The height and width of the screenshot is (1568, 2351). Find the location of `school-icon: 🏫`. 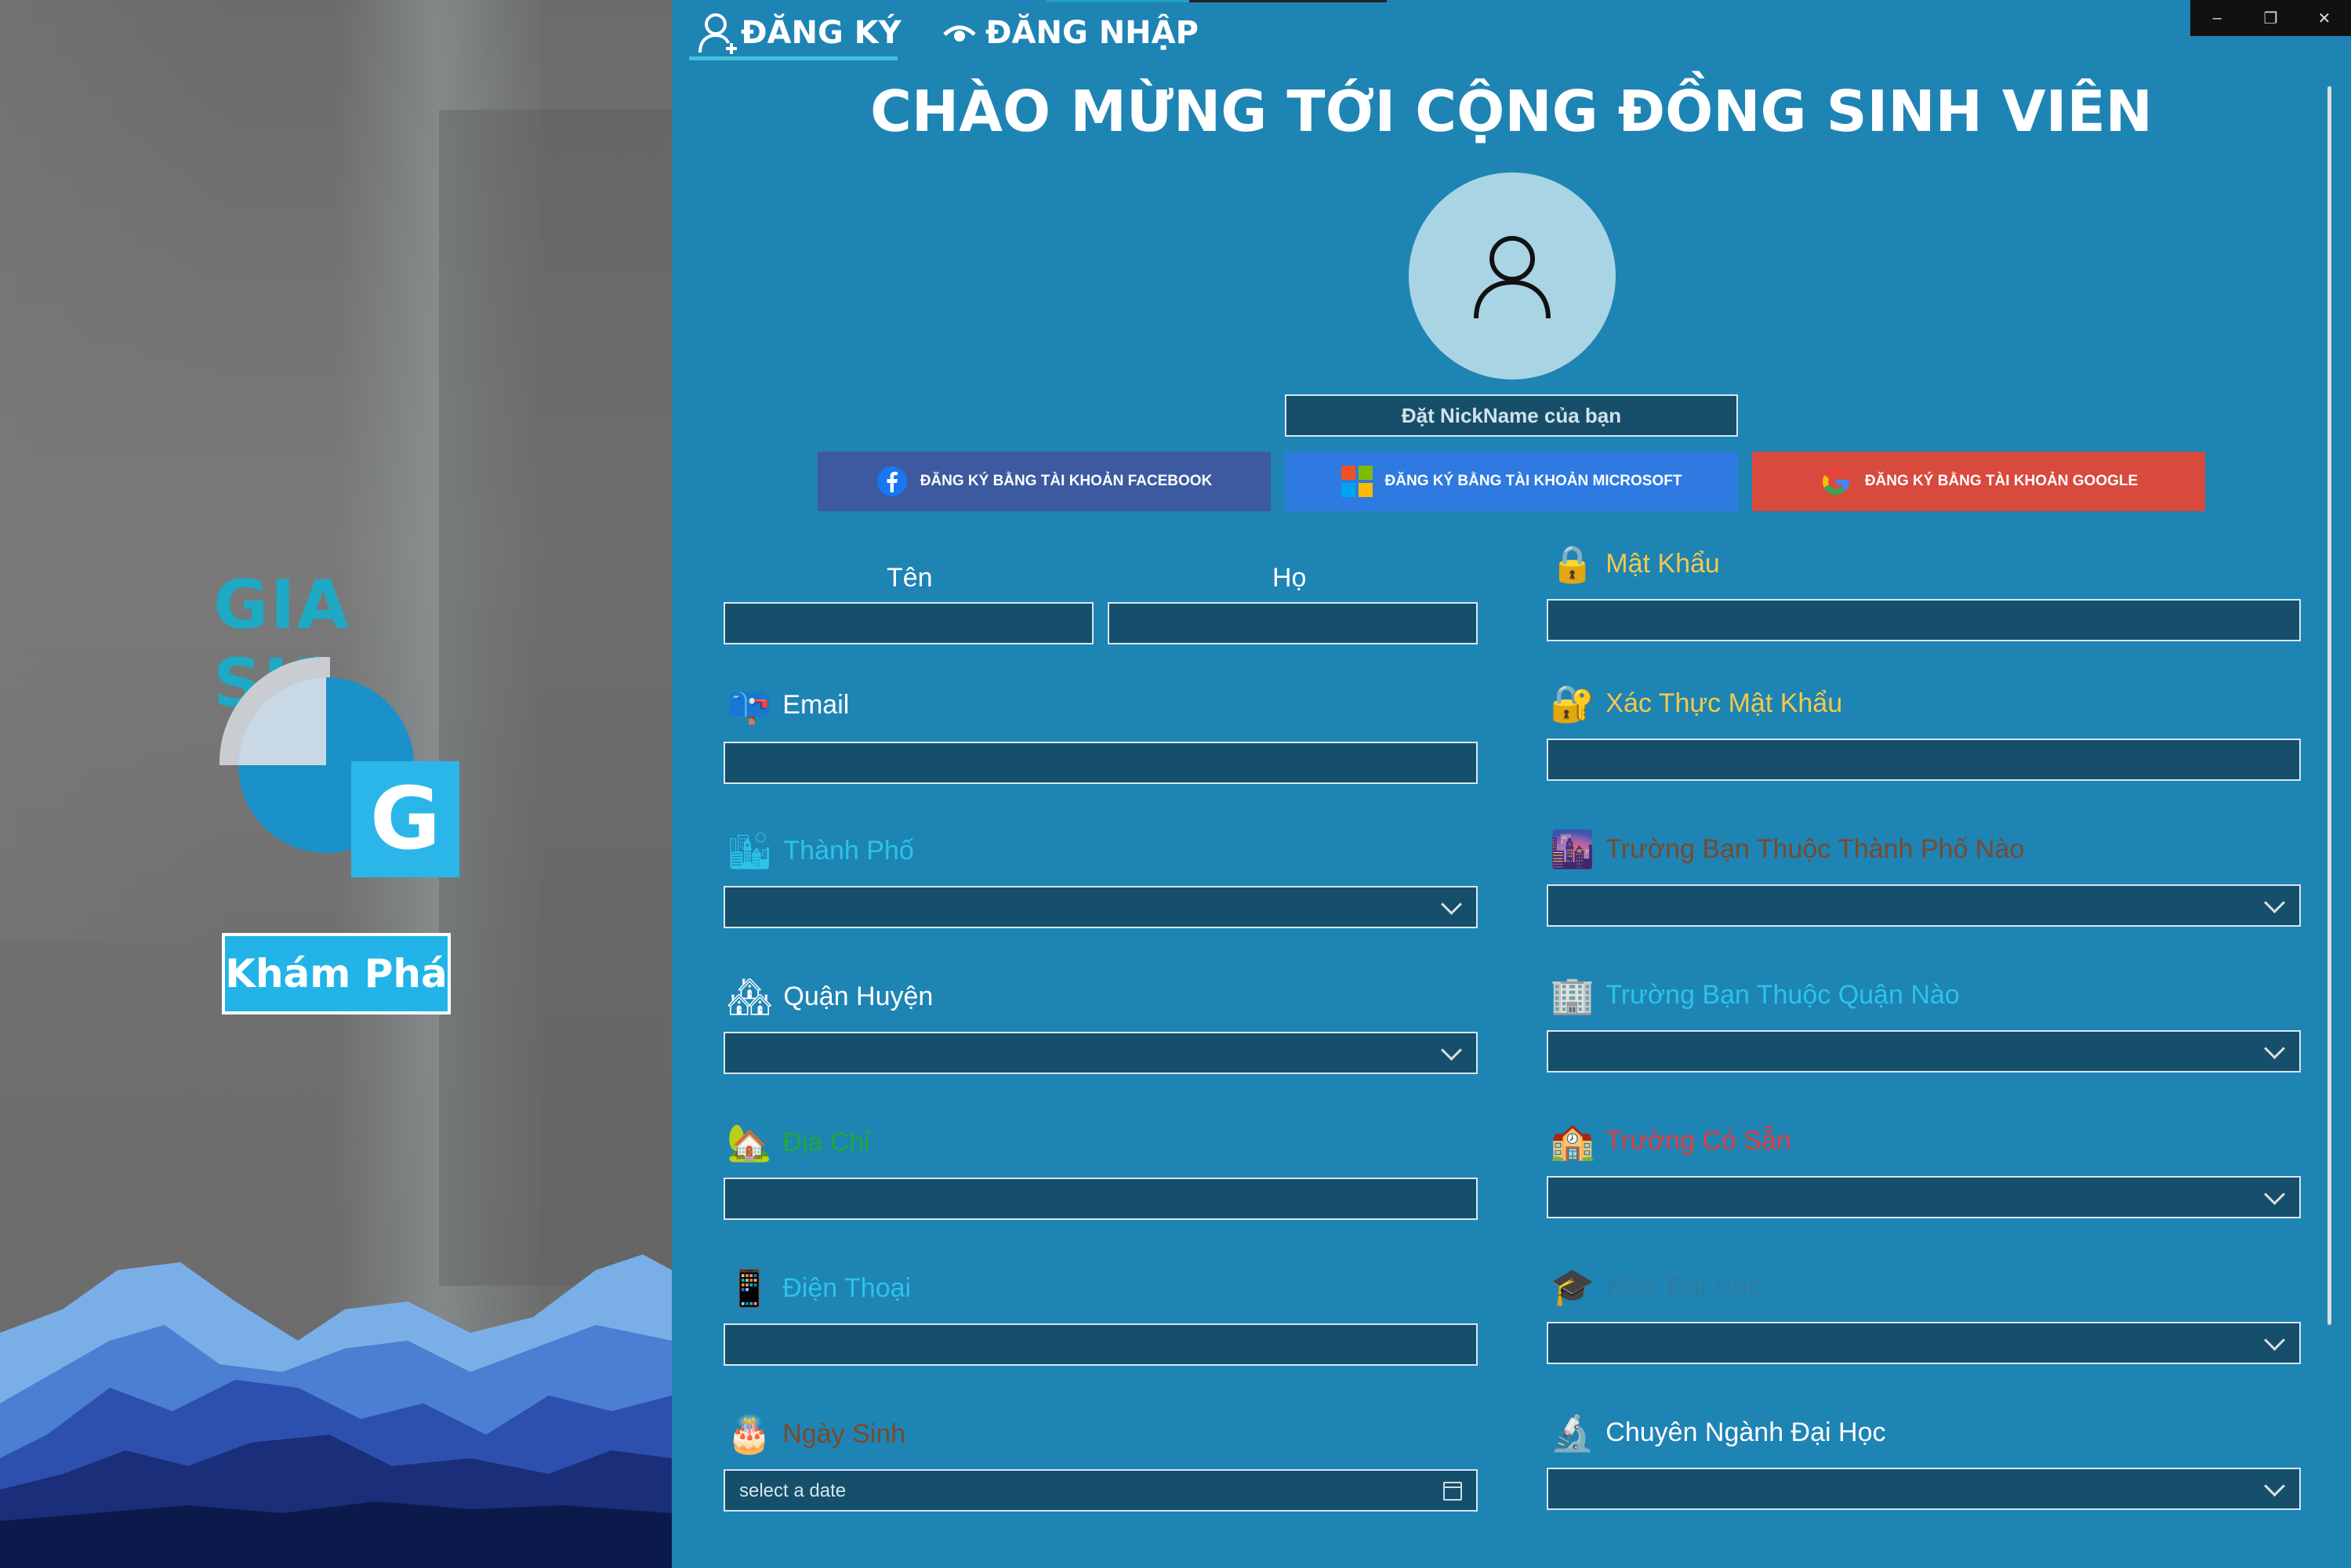

school-icon: 🏫 is located at coordinates (1573, 1140).